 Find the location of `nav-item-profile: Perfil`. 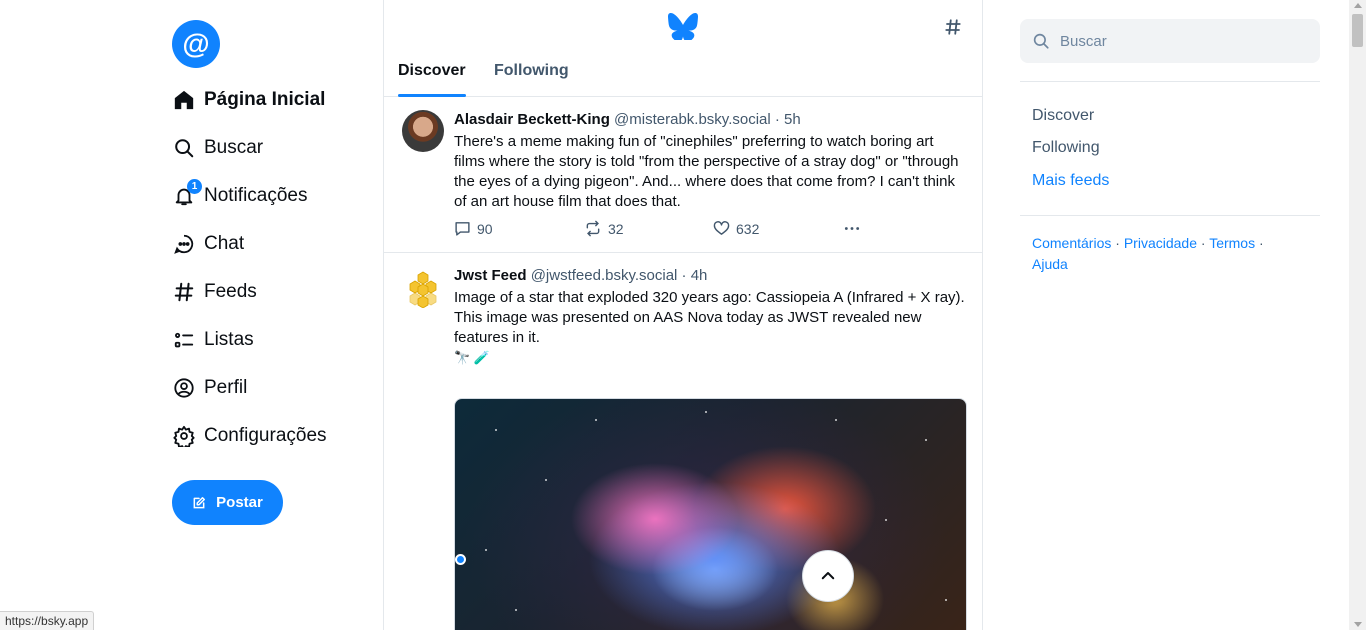

nav-item-profile: Perfil is located at coordinates (209, 388).